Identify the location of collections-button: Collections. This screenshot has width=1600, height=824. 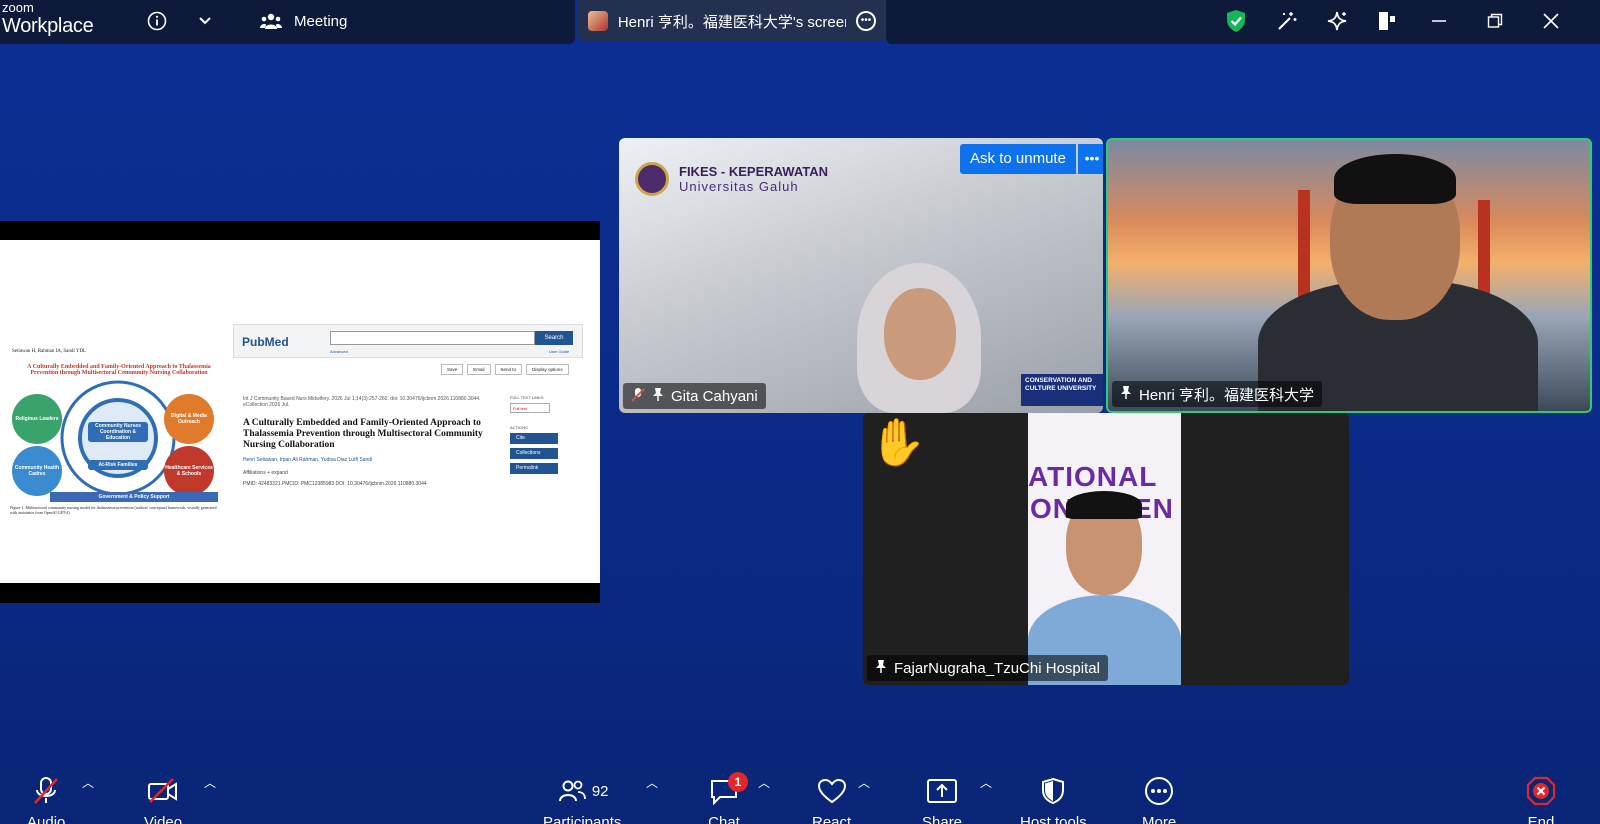
(534, 453).